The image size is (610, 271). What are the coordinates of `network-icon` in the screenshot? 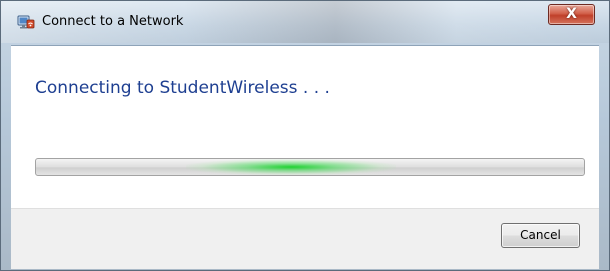 It's located at (26, 22).